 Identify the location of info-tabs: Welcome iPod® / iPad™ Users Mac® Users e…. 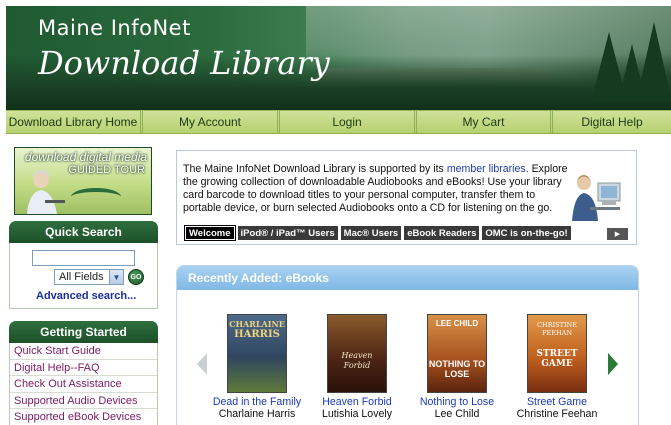
(377, 233).